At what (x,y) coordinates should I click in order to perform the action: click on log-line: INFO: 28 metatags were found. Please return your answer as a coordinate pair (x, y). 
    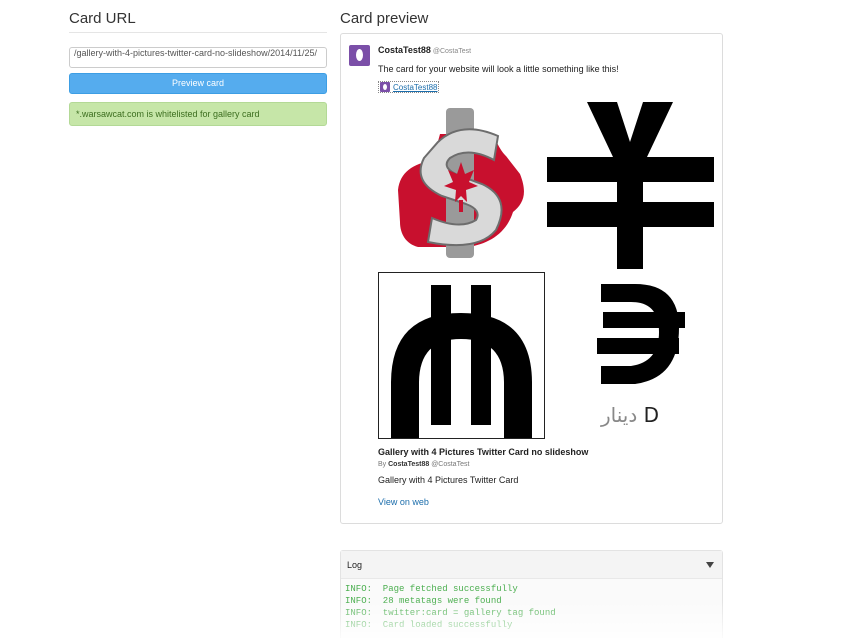
    Looking at the image, I should click on (423, 601).